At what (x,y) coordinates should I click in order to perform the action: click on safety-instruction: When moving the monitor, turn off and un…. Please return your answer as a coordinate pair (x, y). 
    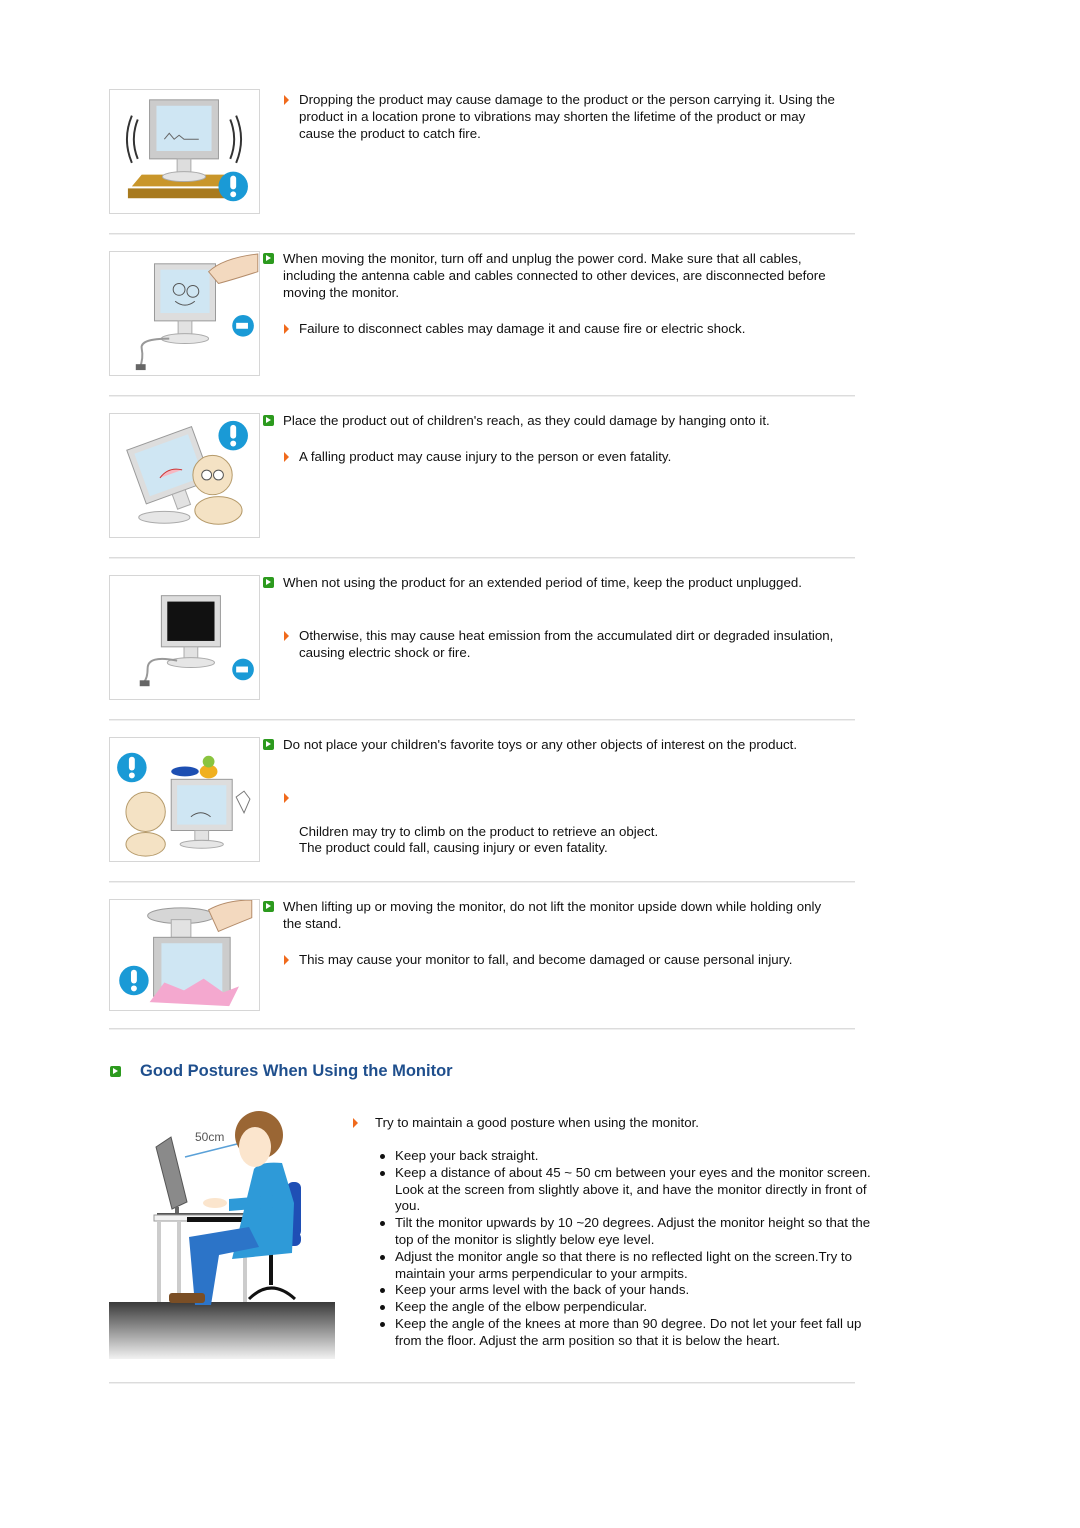
    Looking at the image, I should click on (553, 276).